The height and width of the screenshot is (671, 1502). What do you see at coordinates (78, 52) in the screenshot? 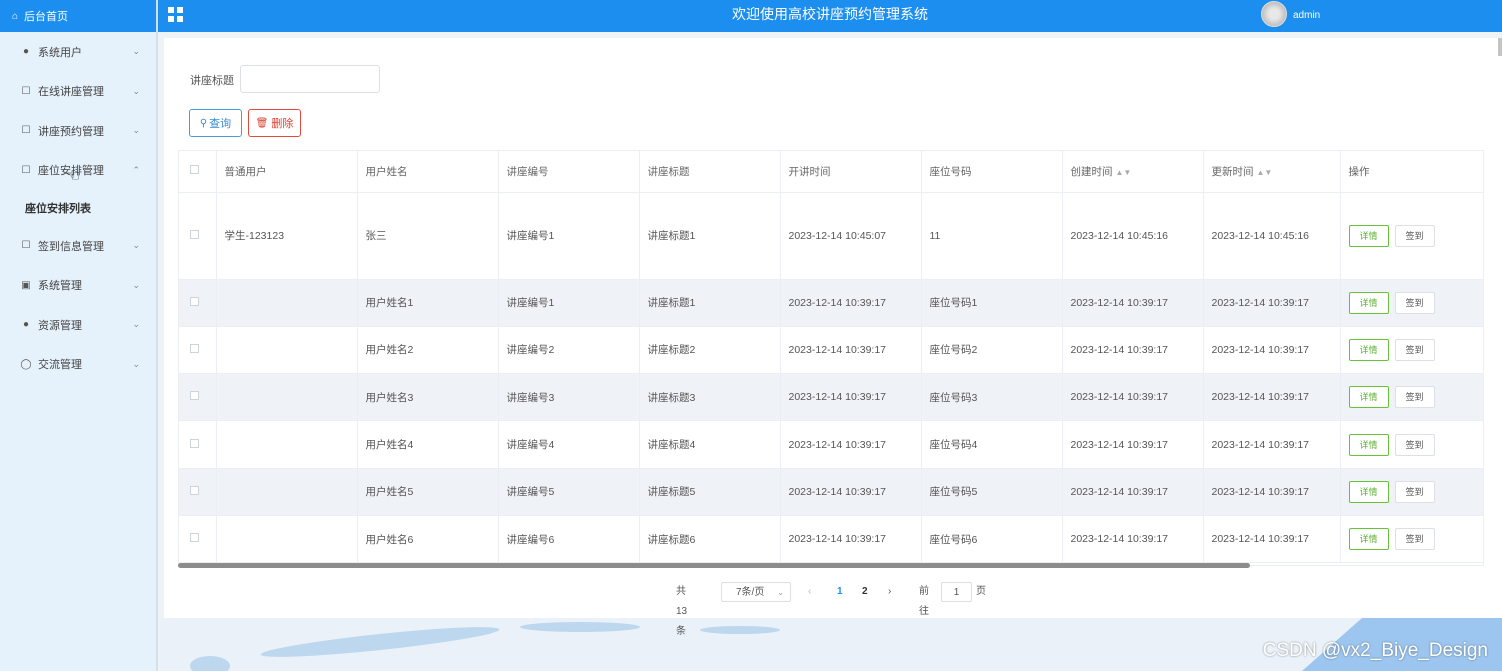
I see `sidebar-item-system-users: ● 系统用户 ⌄` at bounding box center [78, 52].